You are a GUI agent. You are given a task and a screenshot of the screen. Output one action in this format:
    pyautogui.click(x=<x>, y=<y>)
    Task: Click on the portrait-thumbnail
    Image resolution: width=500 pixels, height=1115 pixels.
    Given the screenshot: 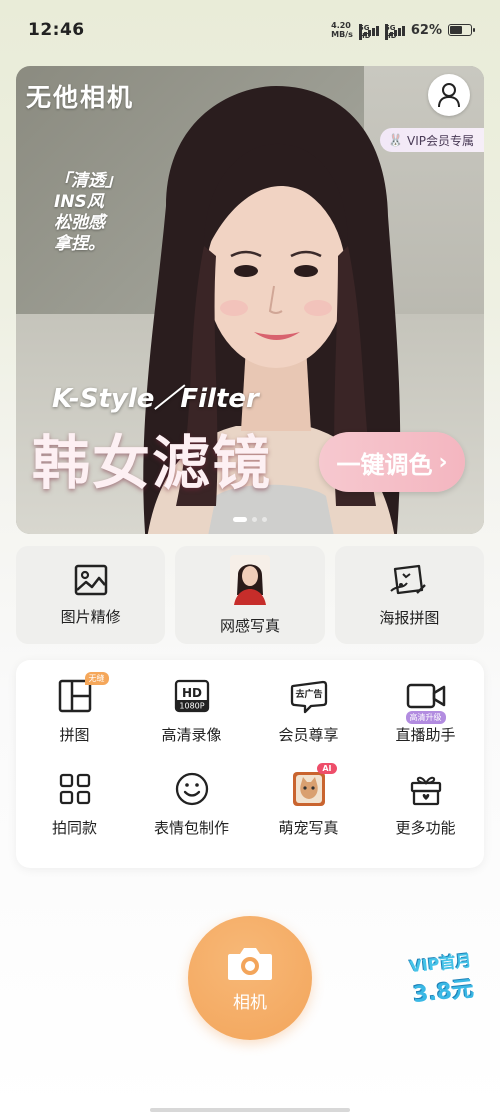 What is the action you would take?
    pyautogui.click(x=249, y=579)
    